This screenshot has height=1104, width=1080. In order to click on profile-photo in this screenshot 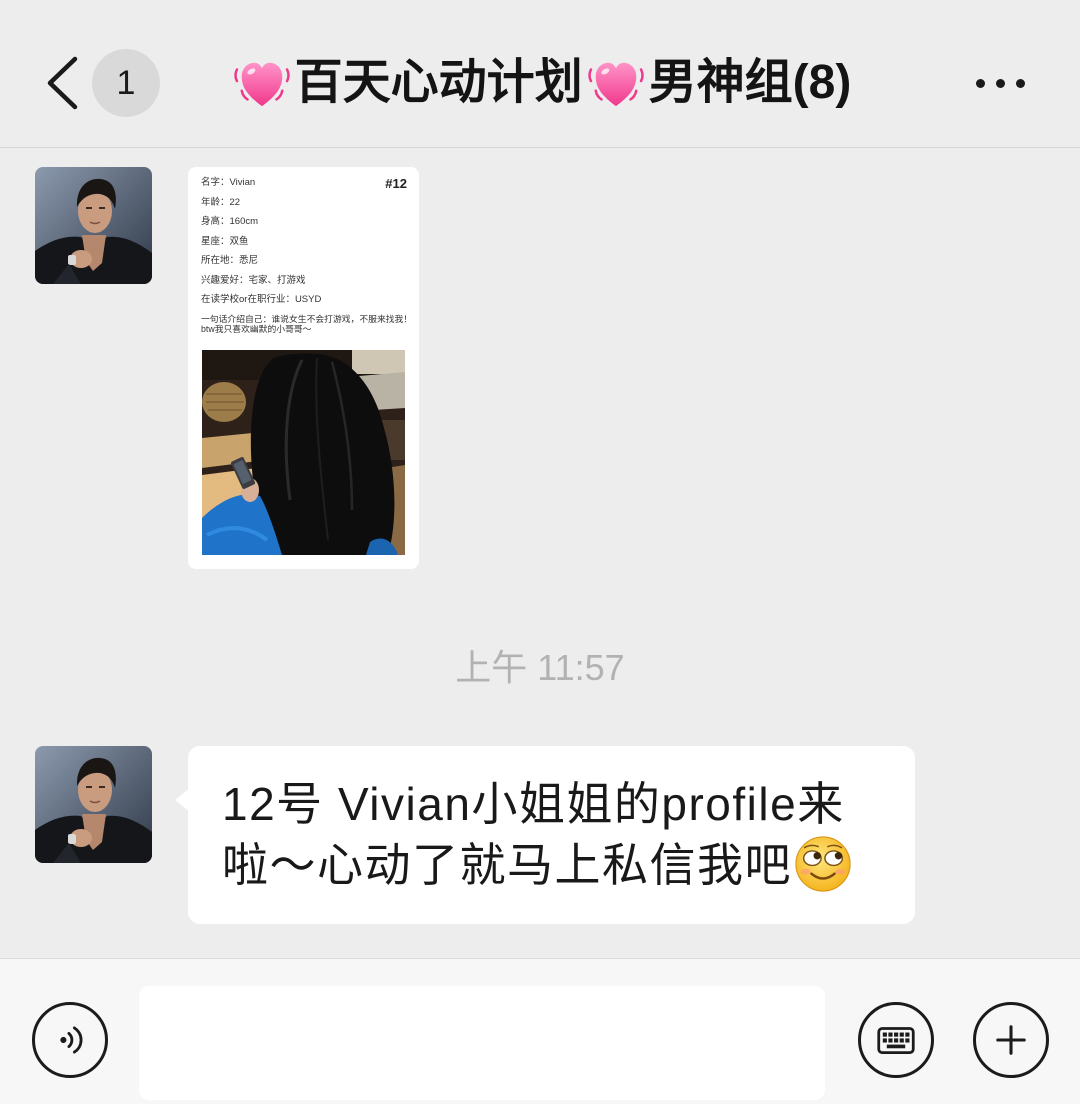, I will do `click(303, 452)`.